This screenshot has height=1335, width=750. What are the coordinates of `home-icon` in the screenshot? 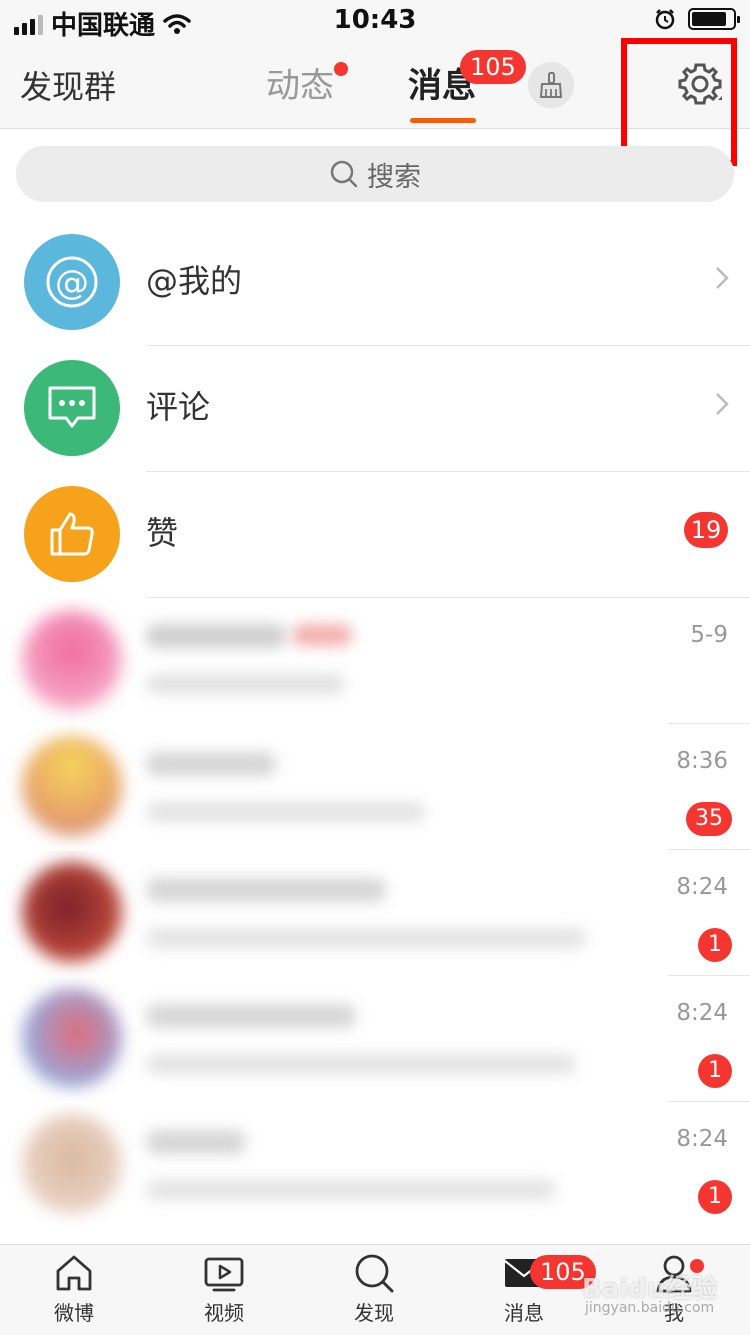 It's located at (74, 1273).